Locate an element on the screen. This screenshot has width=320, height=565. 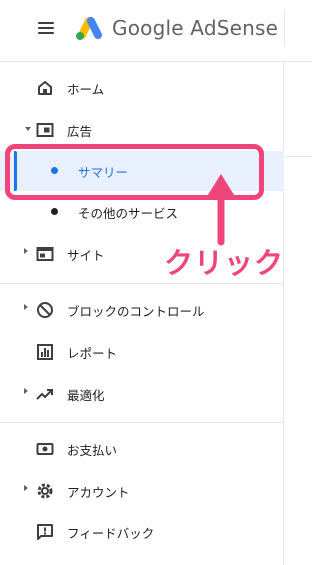
gear-icon is located at coordinates (45, 491).